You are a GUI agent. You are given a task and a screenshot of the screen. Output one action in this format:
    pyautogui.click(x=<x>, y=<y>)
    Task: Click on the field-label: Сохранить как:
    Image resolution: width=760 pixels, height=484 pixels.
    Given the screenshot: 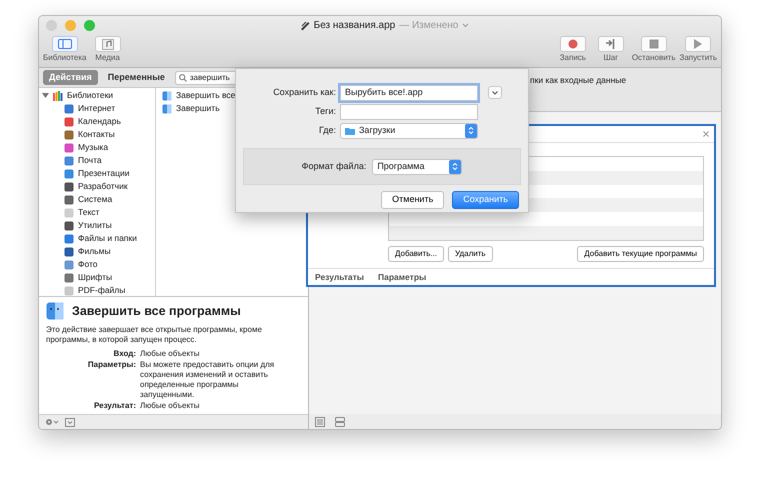 What is the action you would take?
    pyautogui.click(x=304, y=92)
    